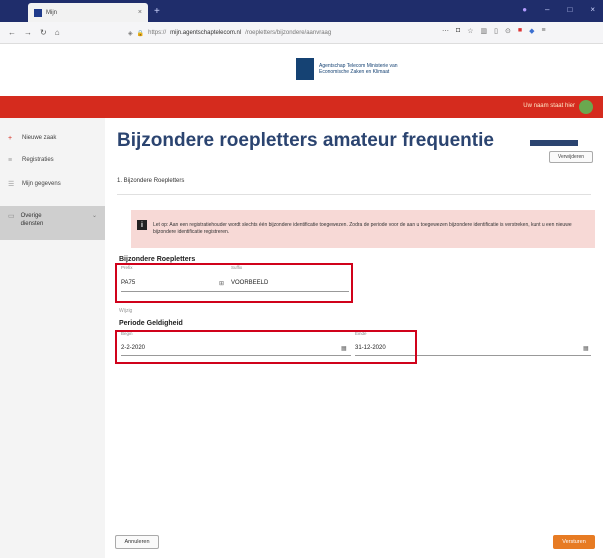  What do you see at coordinates (445, 31) in the screenshot?
I see `more-icon: ⋯` at bounding box center [445, 31].